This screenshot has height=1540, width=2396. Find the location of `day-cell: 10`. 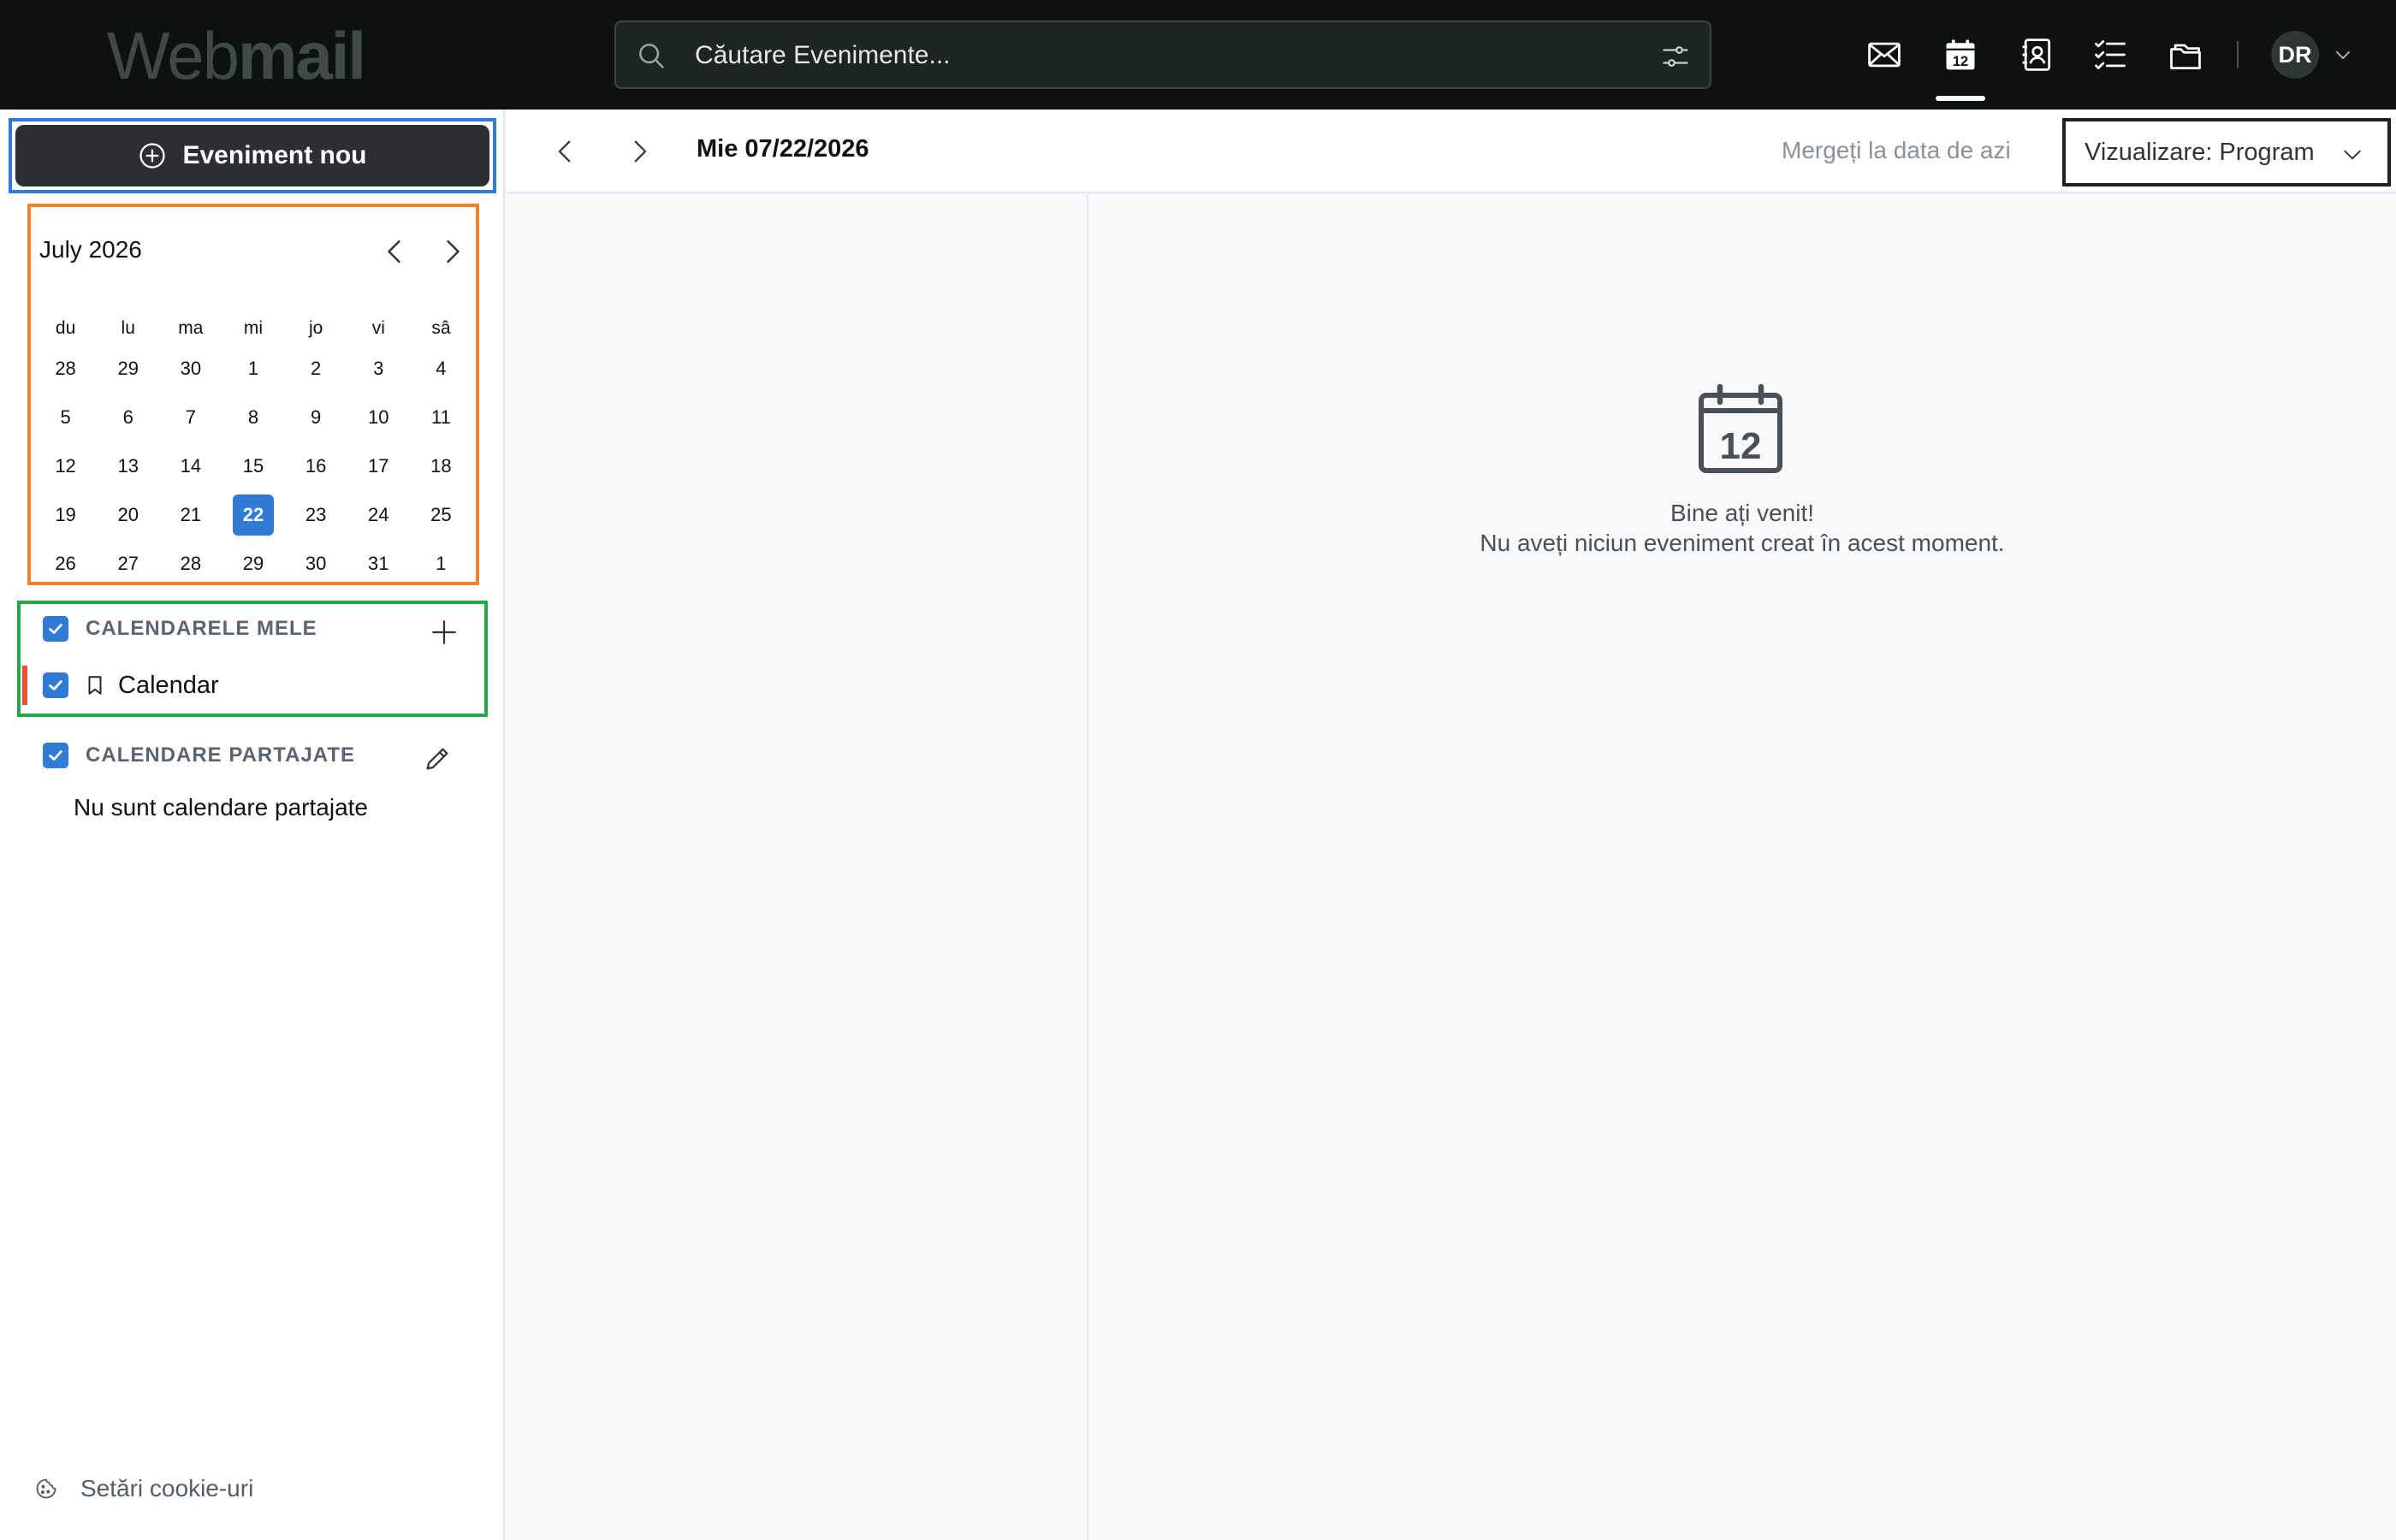

day-cell: 10 is located at coordinates (378, 417).